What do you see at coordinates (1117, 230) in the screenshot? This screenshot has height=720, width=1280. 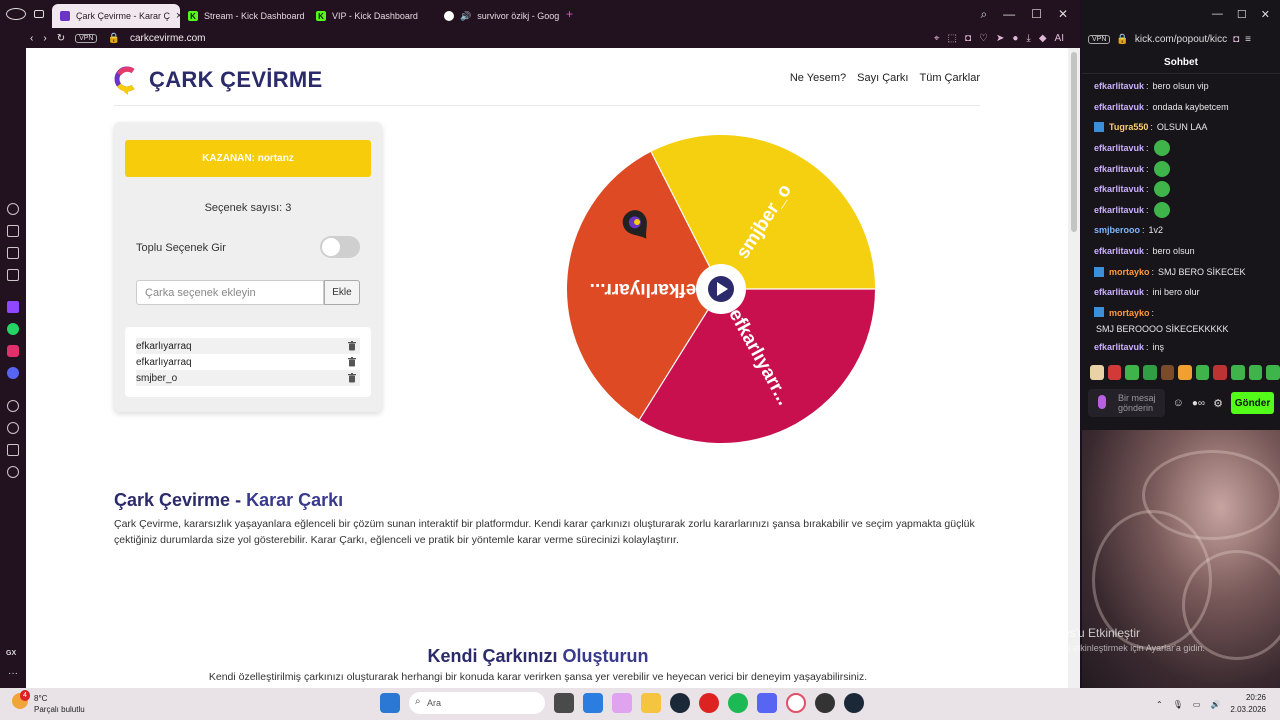 I see `chat-username: smjberooo` at bounding box center [1117, 230].